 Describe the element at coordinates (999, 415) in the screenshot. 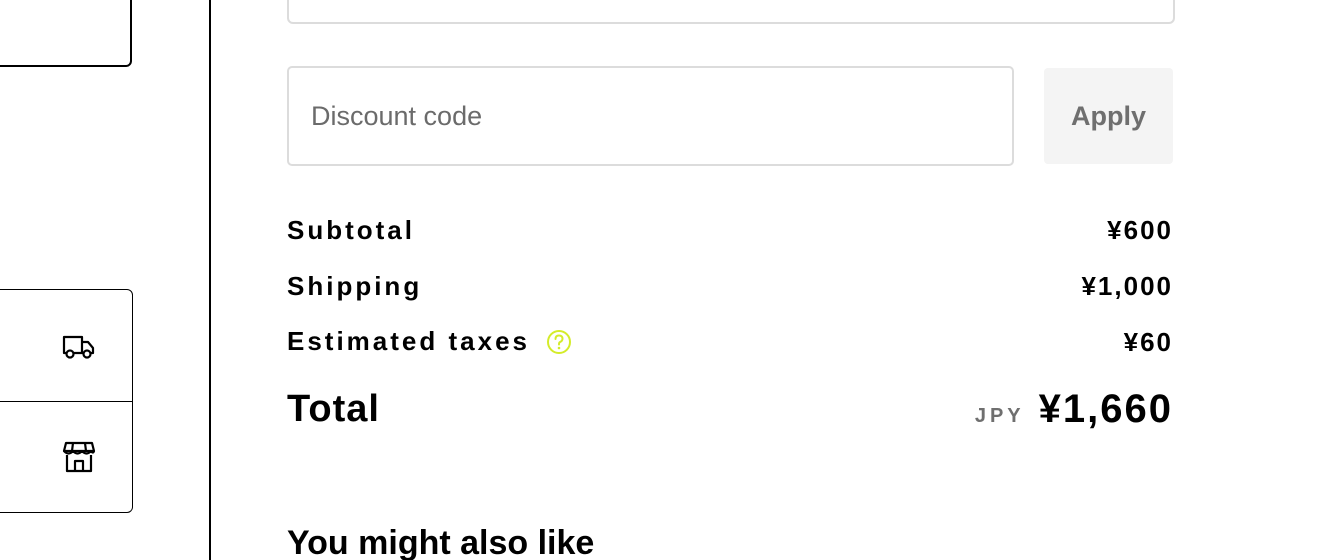

I see `total-currency: JPY` at that location.